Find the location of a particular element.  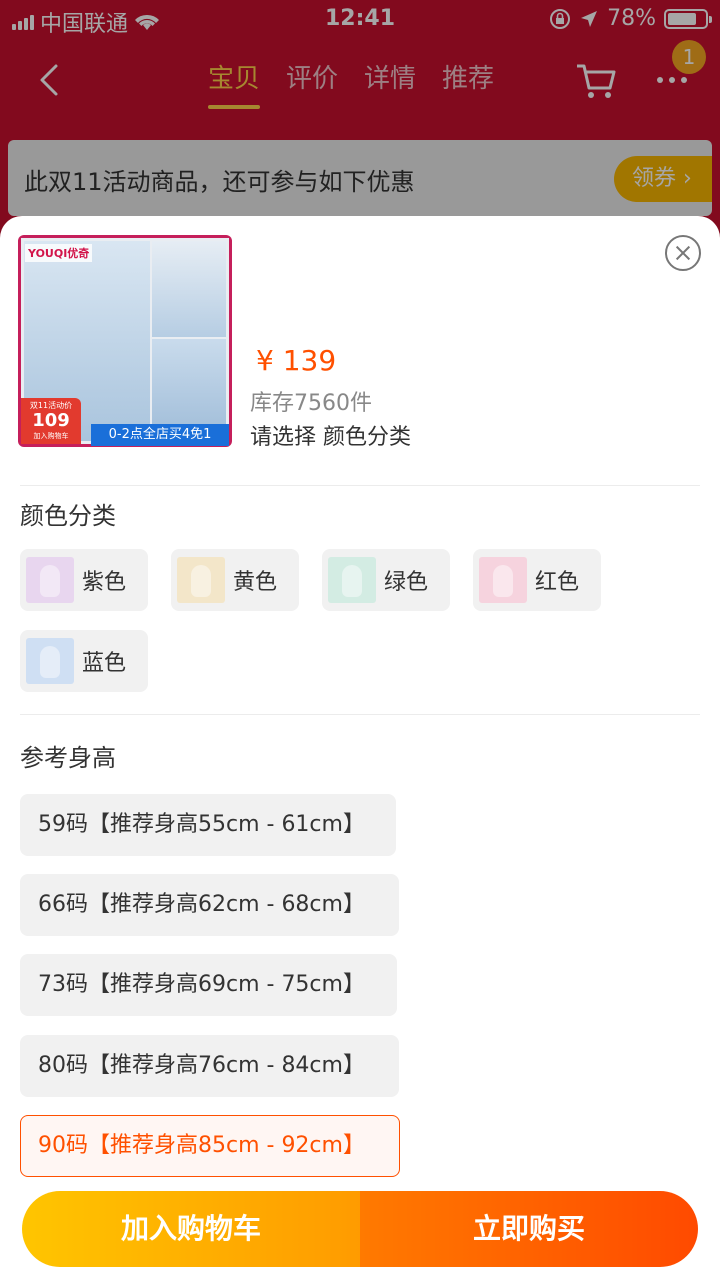

thumb-price-tag: 双11活动价 109 加入购物车 is located at coordinates (51, 421).